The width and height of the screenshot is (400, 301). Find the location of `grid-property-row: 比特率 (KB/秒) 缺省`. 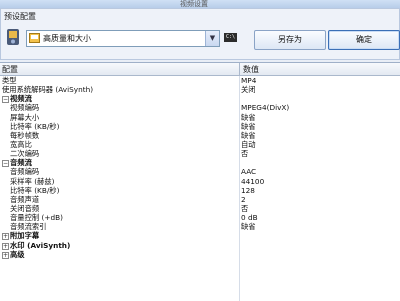

grid-property-row: 比特率 (KB/秒) 缺省 is located at coordinates (200, 126).